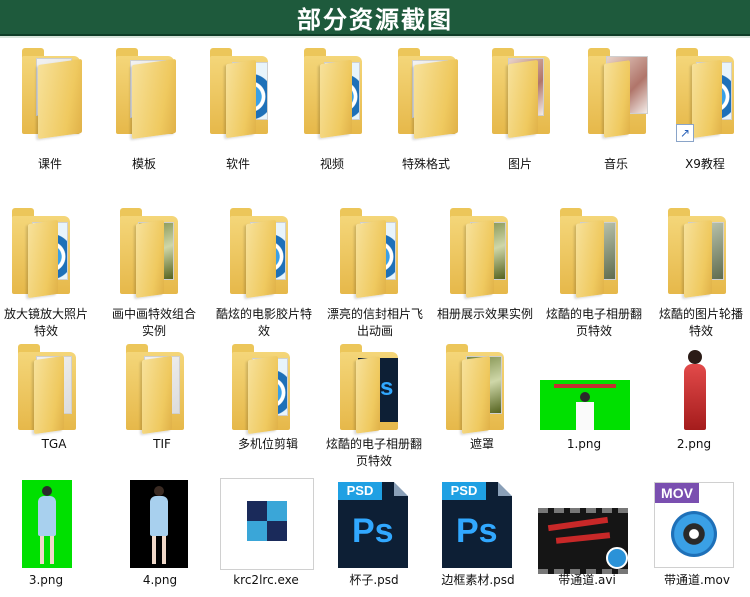 This screenshot has height=597, width=750. I want to click on mov-badge: MOV, so click(677, 493).